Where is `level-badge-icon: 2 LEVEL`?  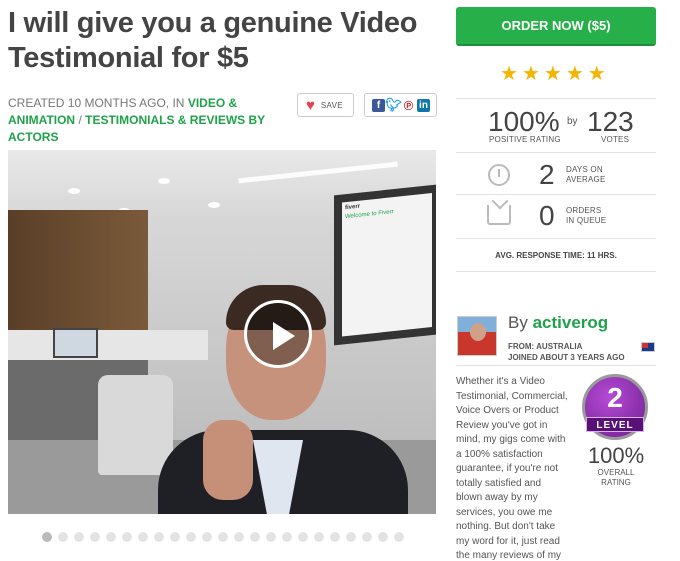
level-badge-icon: 2 LEVEL is located at coordinates (615, 407).